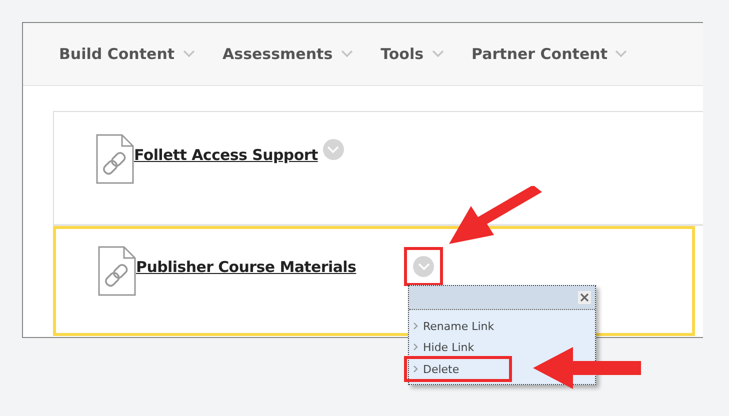 This screenshot has width=729, height=416. Describe the element at coordinates (502, 326) in the screenshot. I see `menu-item: Rename Link` at that location.